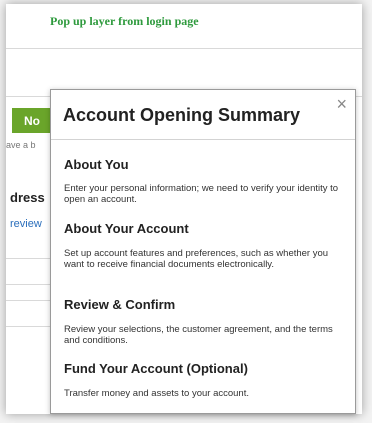 Image resolution: width=372 pixels, height=423 pixels. I want to click on no-button: No, so click(32, 120).